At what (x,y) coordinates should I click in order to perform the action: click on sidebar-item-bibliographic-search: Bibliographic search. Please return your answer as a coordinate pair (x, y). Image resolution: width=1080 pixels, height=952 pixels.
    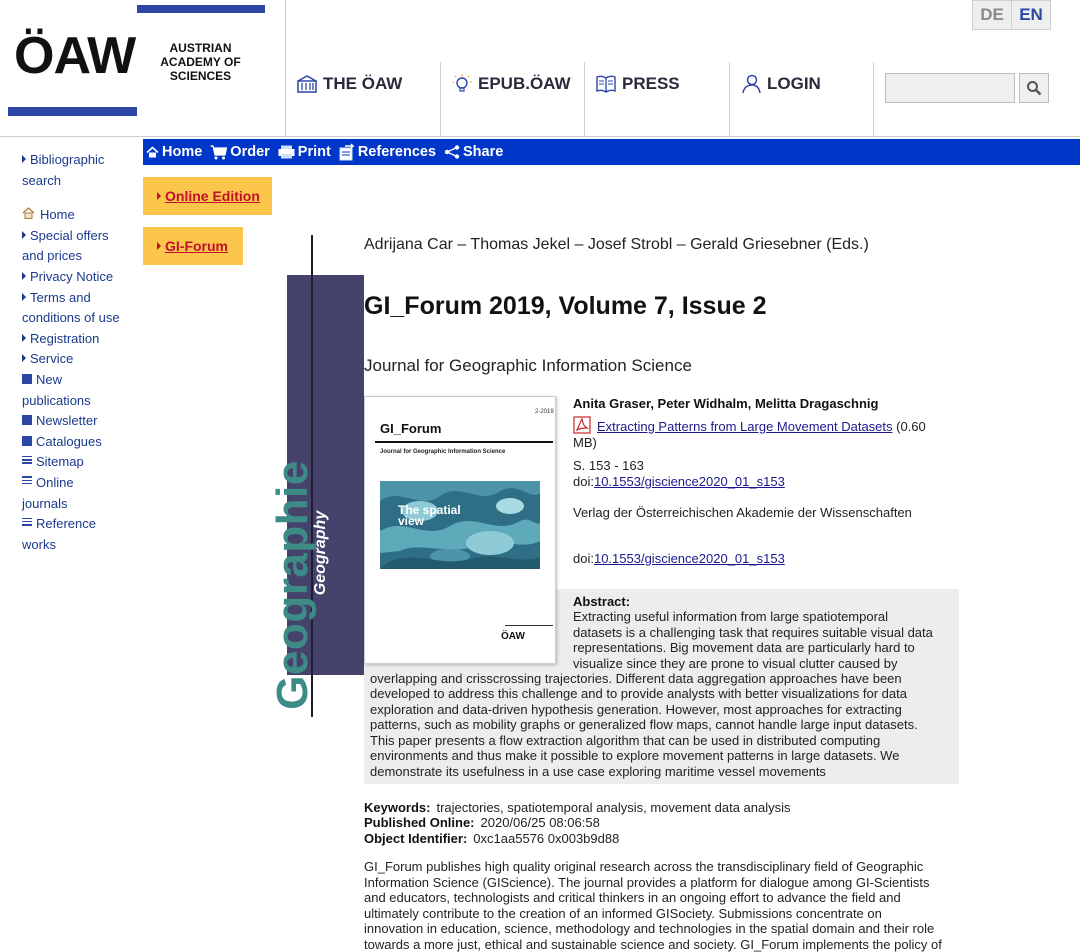
    Looking at the image, I should click on (72, 170).